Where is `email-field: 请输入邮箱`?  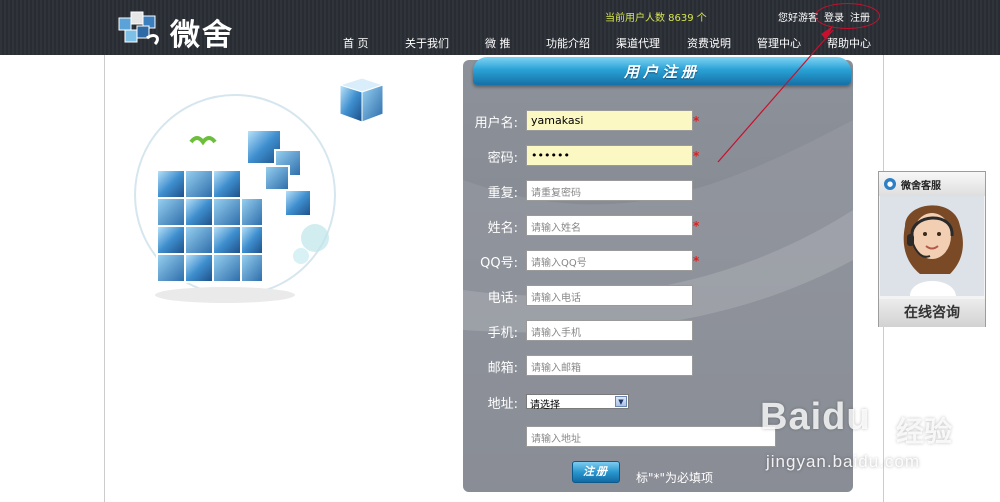
email-field: 请输入邮箱 is located at coordinates (609, 365).